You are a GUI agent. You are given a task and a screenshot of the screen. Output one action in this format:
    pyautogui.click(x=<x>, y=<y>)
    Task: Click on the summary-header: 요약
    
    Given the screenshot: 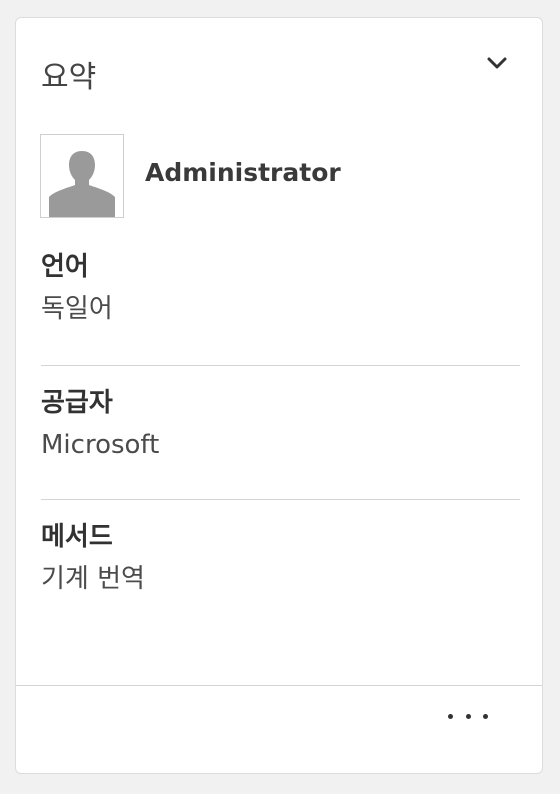 What is the action you would take?
    pyautogui.click(x=279, y=68)
    